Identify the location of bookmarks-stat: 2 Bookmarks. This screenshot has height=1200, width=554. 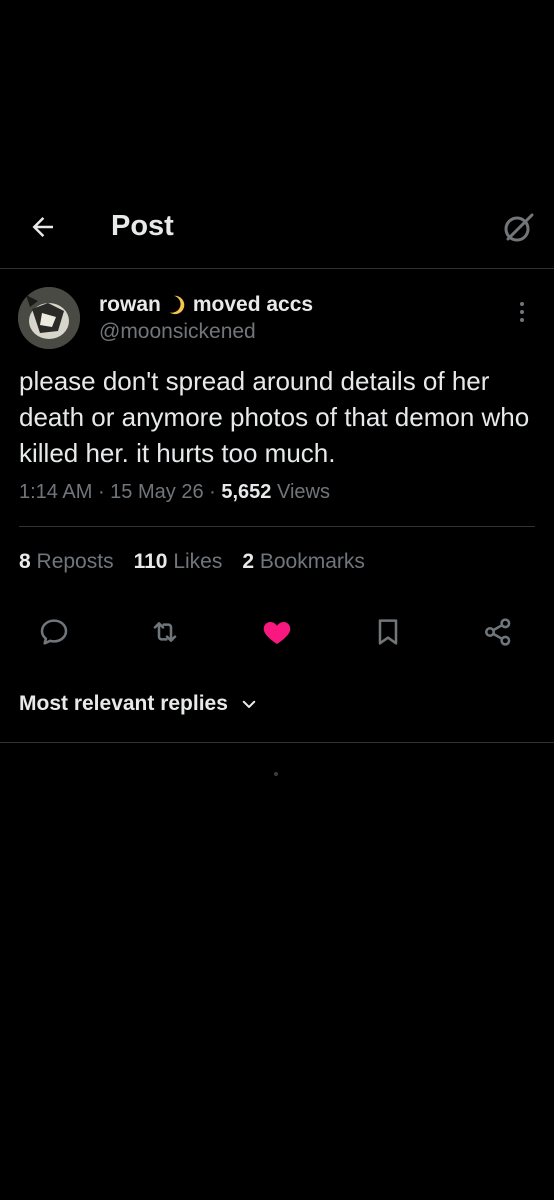
(303, 562).